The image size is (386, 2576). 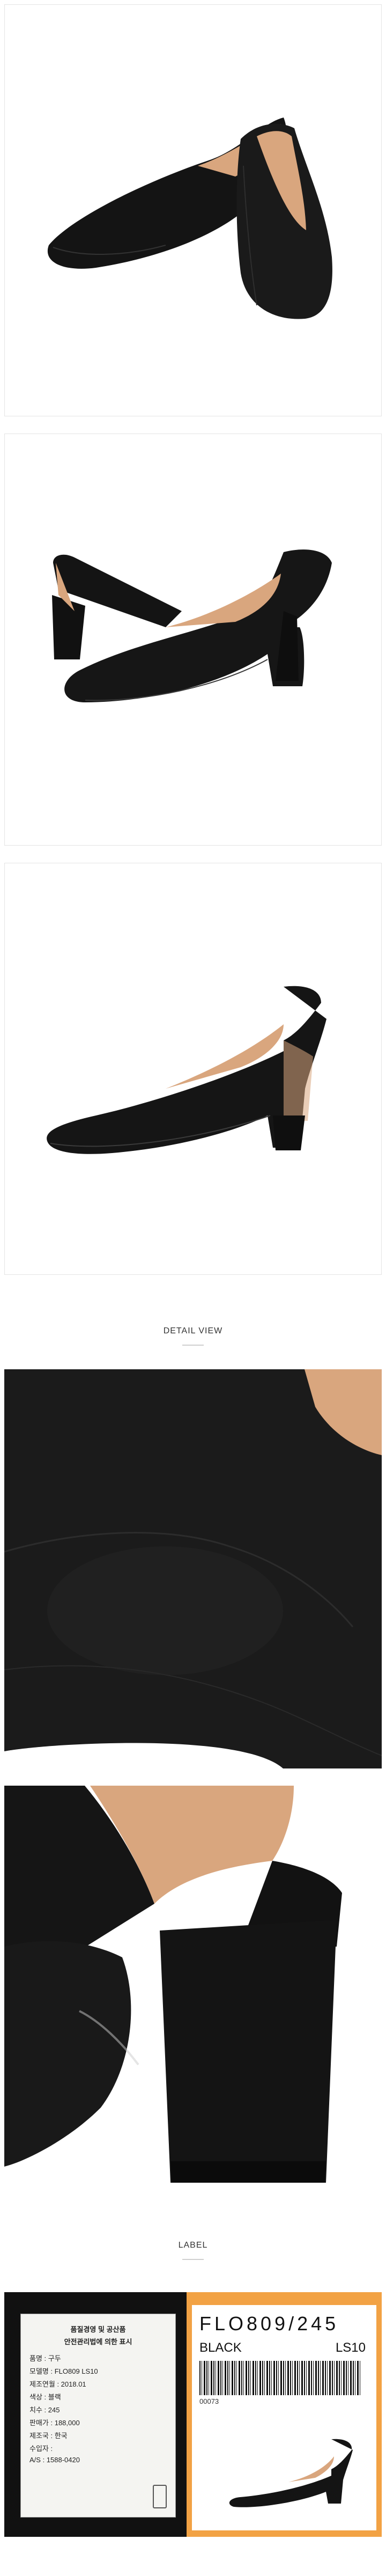 What do you see at coordinates (48, 2436) in the screenshot?
I see `care-label-line: 제조국 : 한국` at bounding box center [48, 2436].